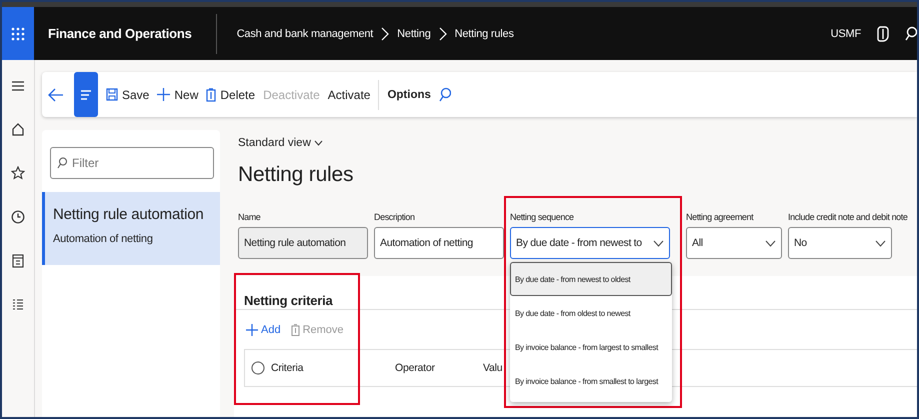  What do you see at coordinates (18, 86) in the screenshot?
I see `menu-icon` at bounding box center [18, 86].